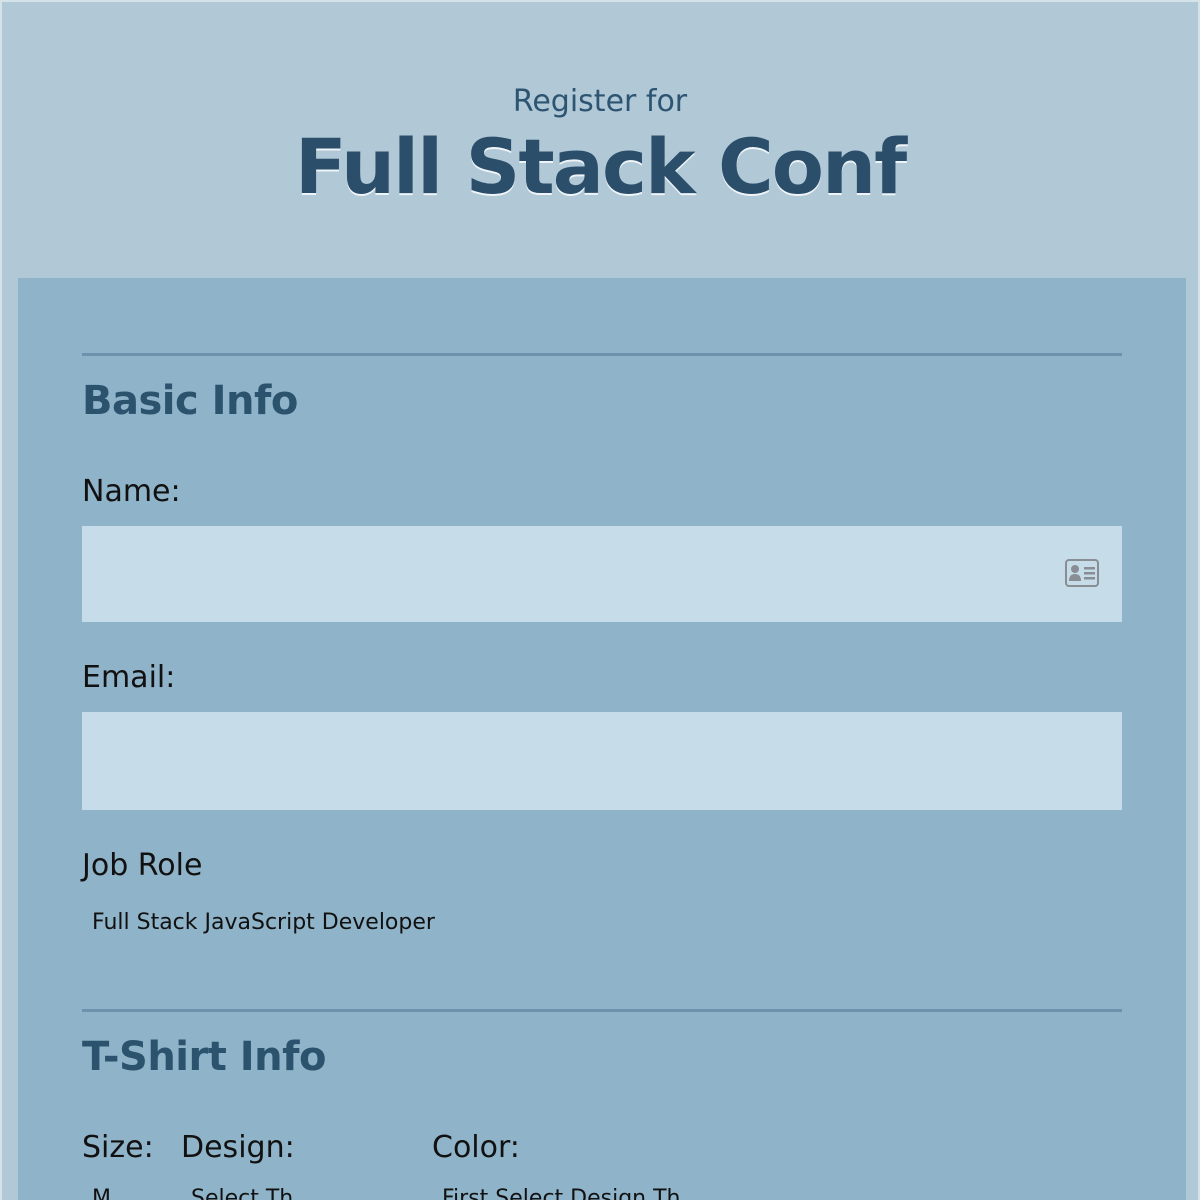 The image size is (1200, 1200). I want to click on email-label: Email:, so click(129, 677).